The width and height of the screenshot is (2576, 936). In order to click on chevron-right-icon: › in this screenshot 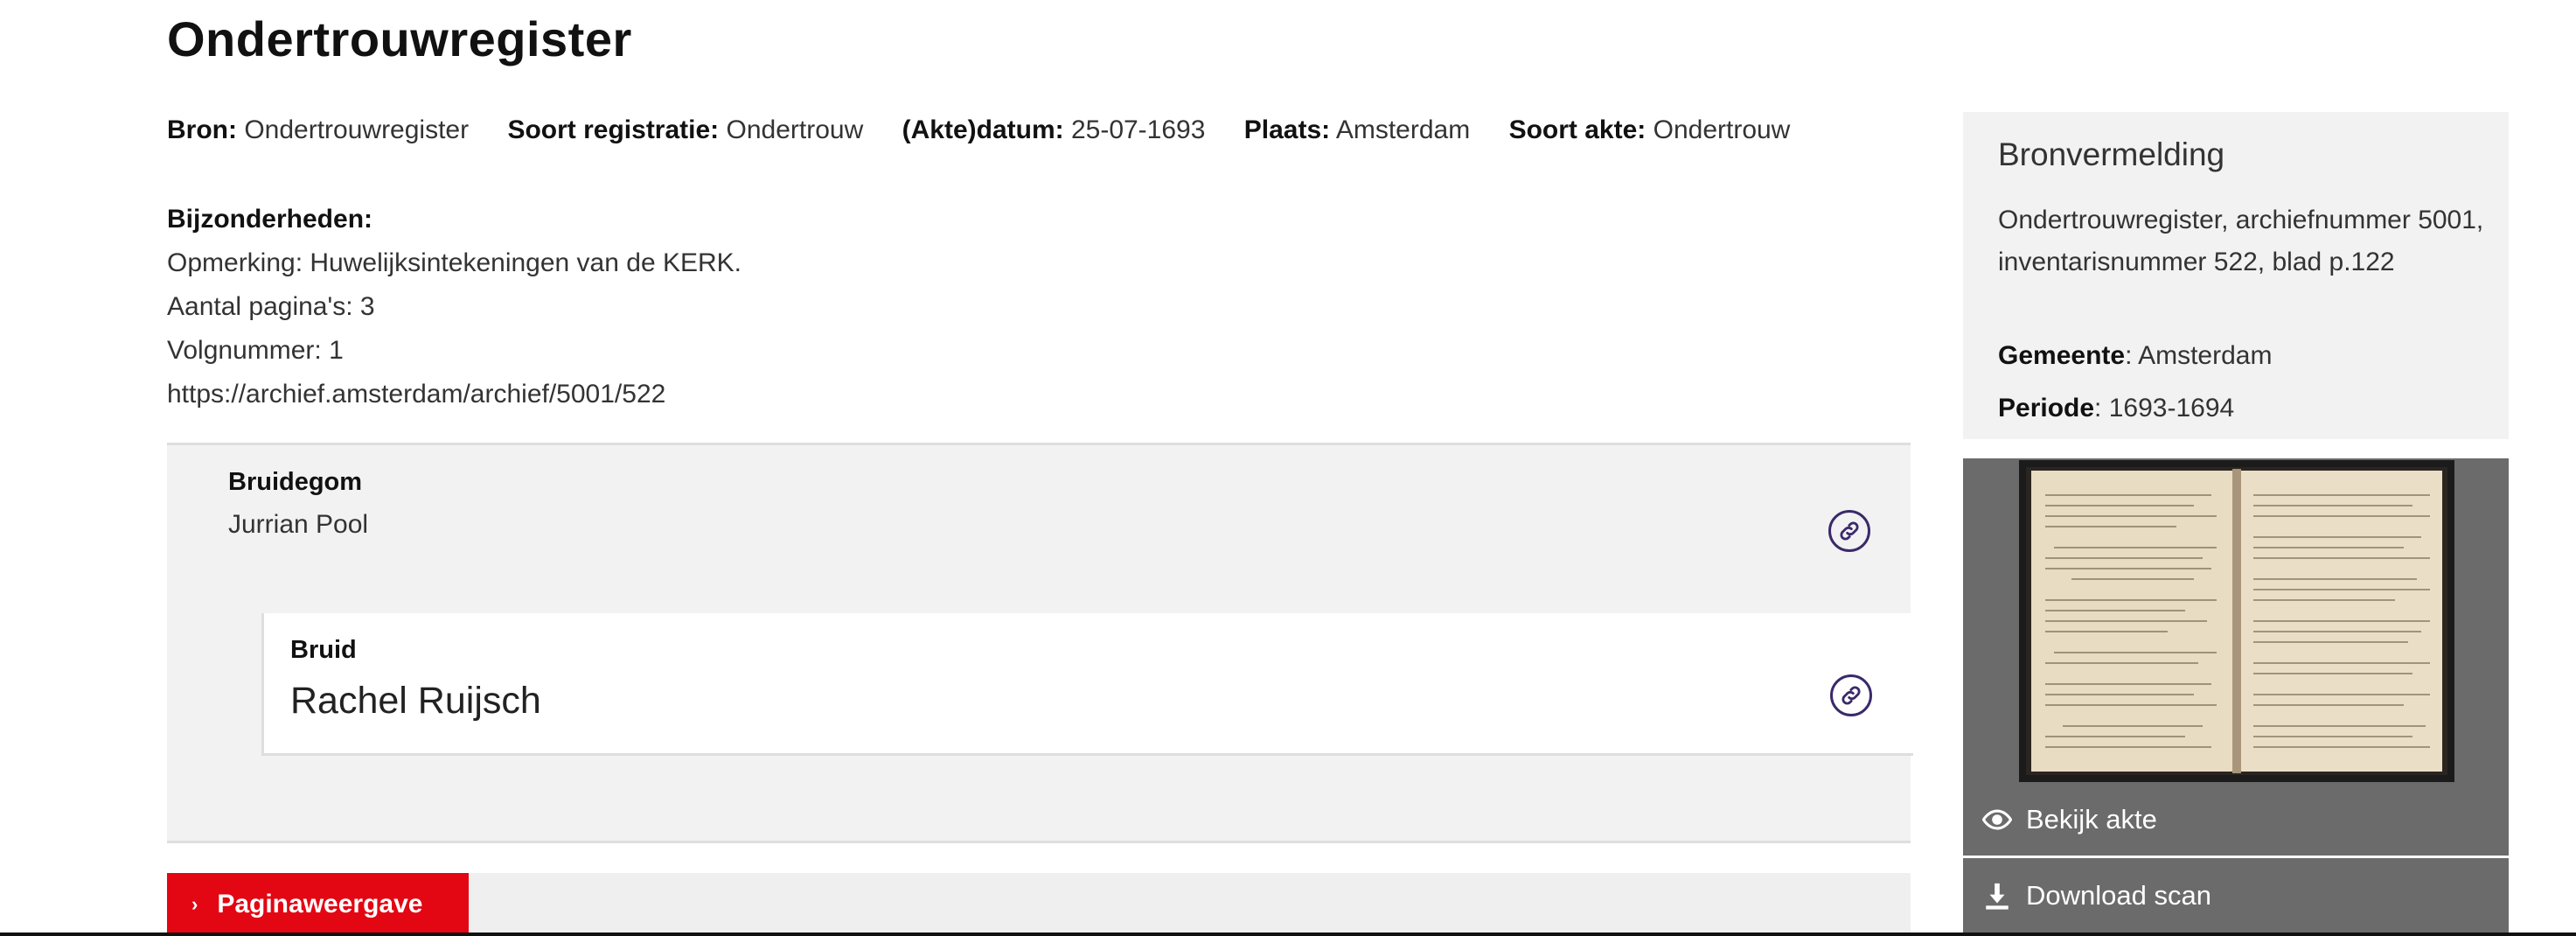, I will do `click(194, 904)`.